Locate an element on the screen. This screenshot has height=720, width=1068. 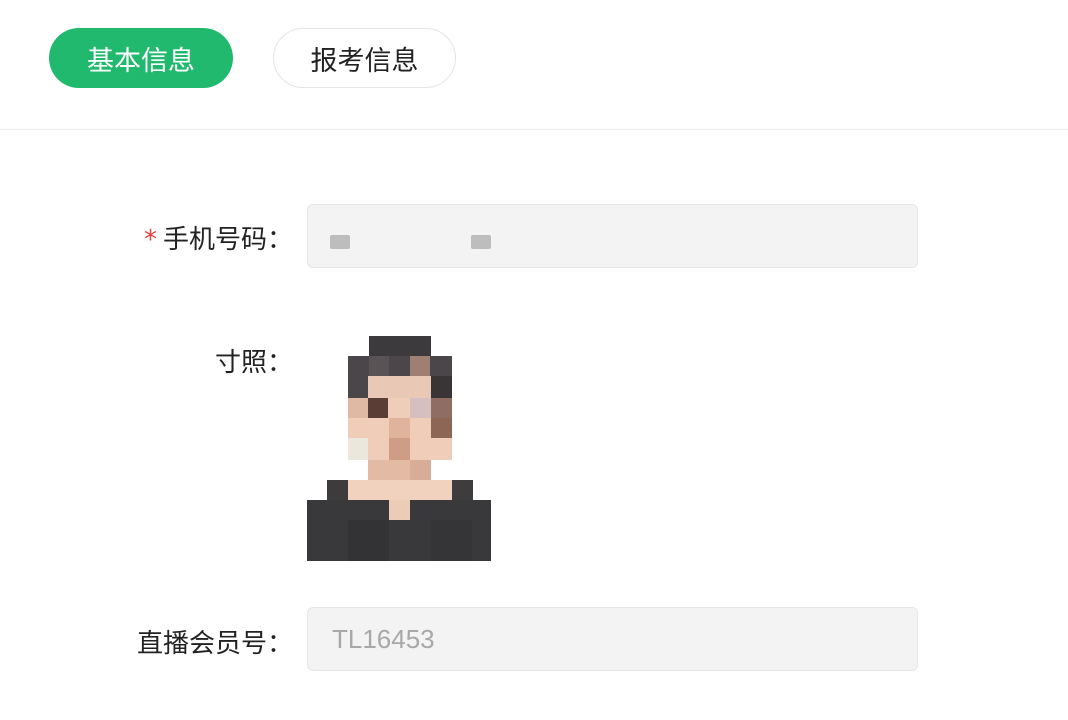
member-id-value: TL16453 is located at coordinates (383, 638).